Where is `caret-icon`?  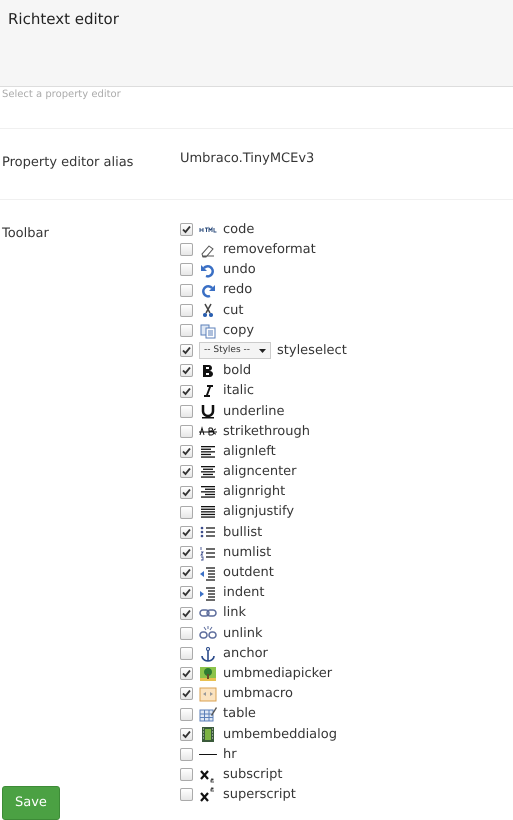
caret-icon is located at coordinates (262, 350).